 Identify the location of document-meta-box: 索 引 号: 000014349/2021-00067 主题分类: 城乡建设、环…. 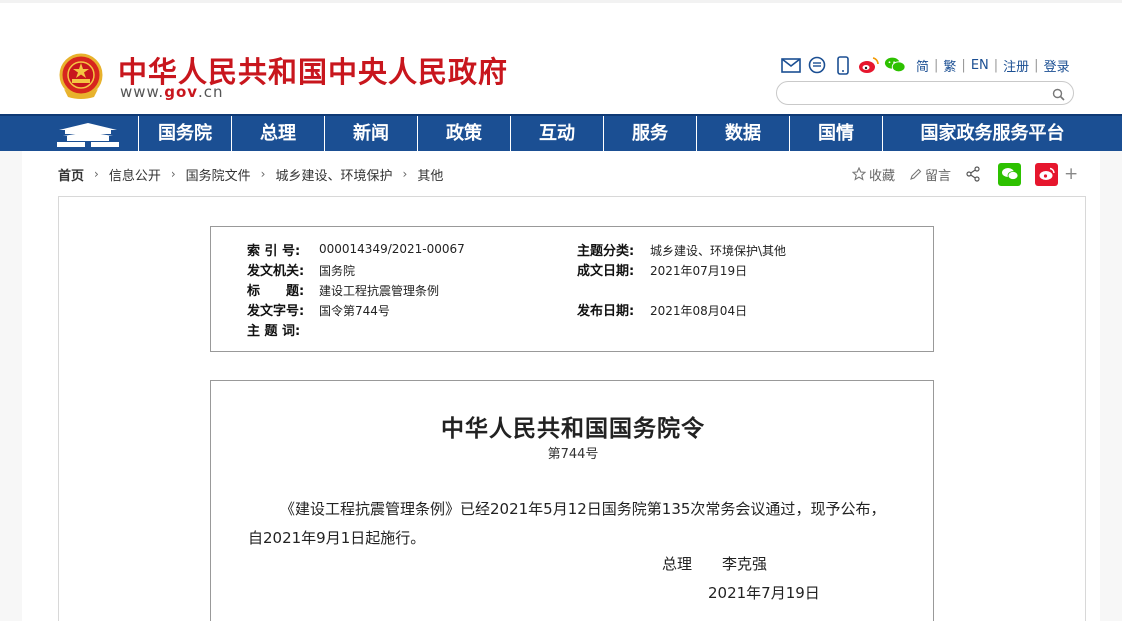
(572, 289).